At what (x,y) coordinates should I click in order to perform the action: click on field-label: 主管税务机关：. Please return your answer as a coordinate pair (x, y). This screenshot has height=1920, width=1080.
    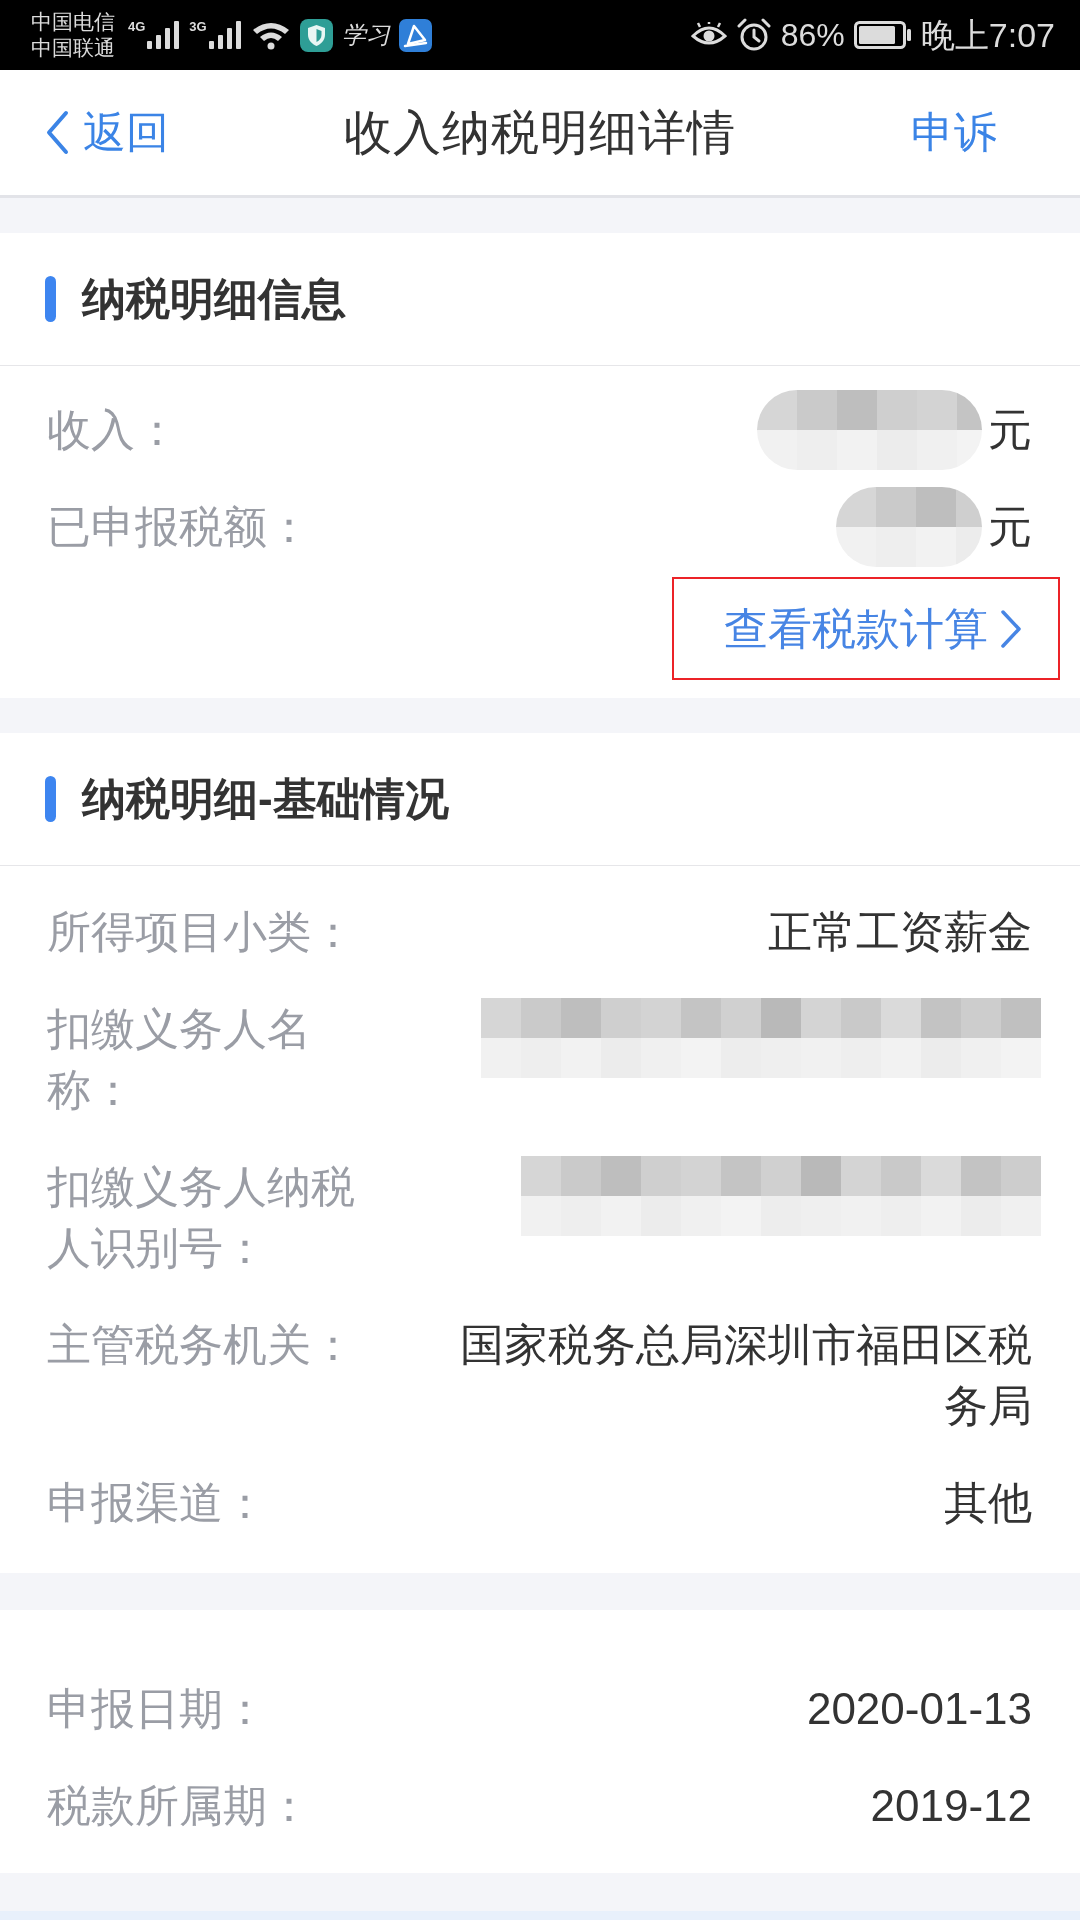
    Looking at the image, I should click on (201, 1345).